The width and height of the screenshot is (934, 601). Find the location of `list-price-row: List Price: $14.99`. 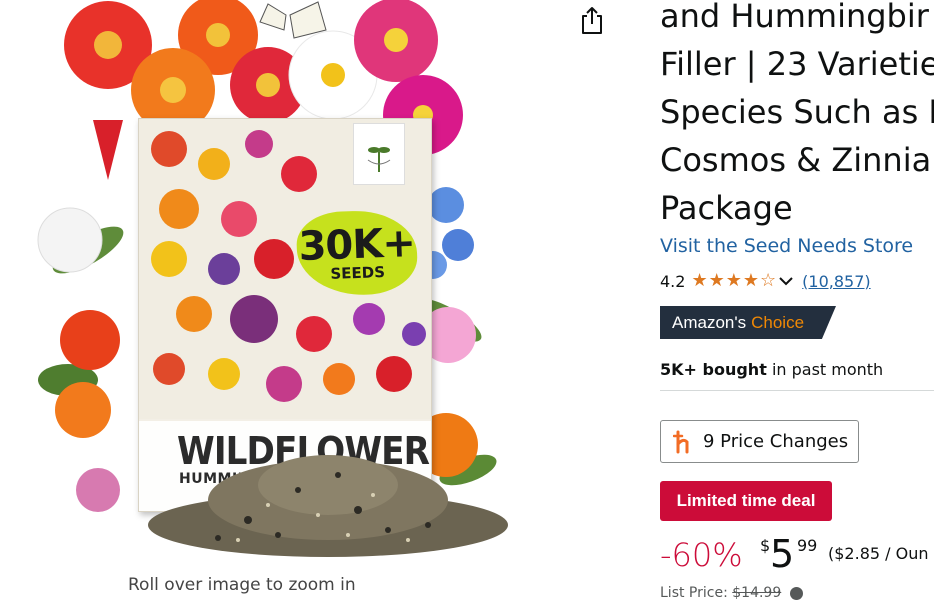

list-price-row: List Price: $14.99 is located at coordinates (731, 593).